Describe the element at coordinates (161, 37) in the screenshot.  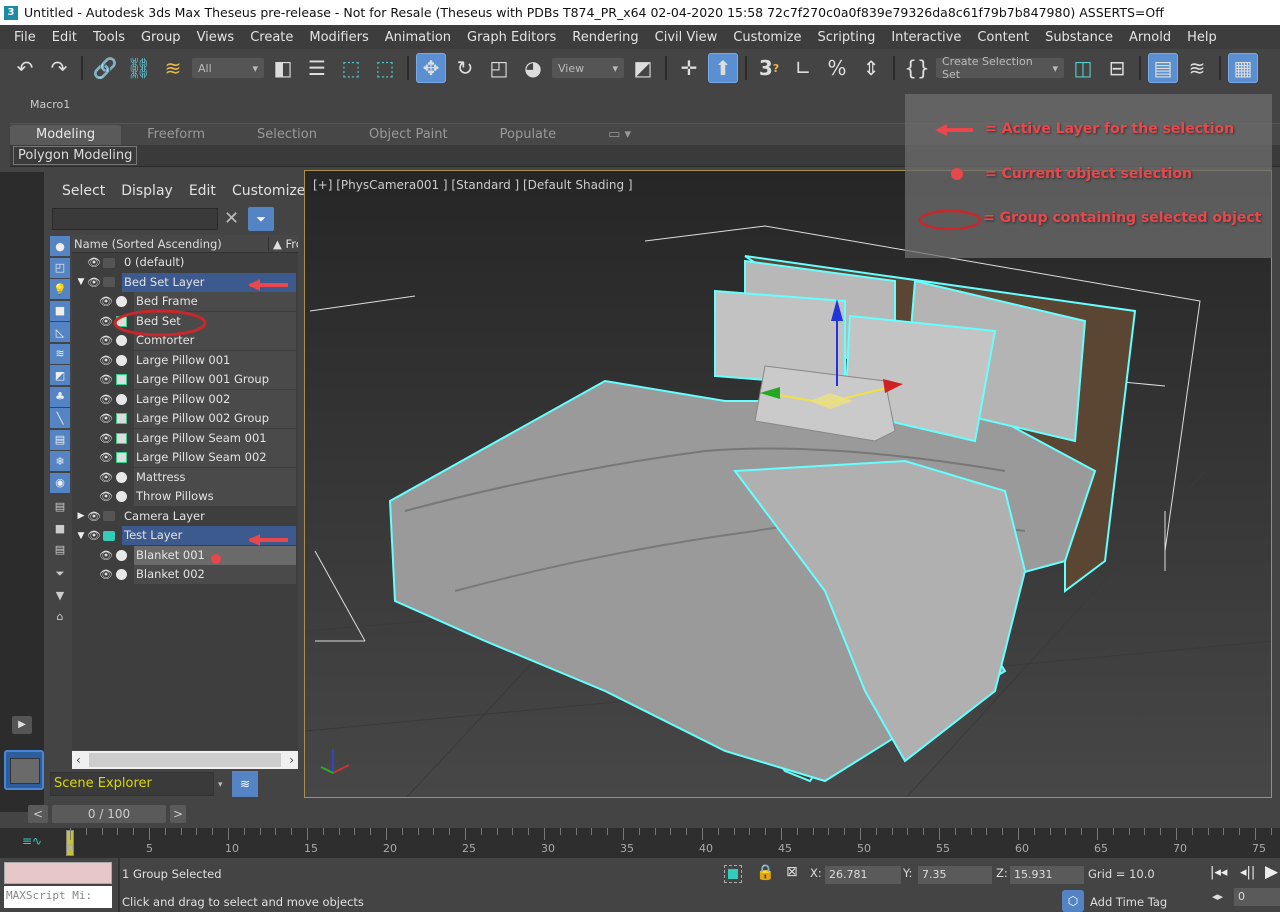
I see `menu-group: Group` at that location.